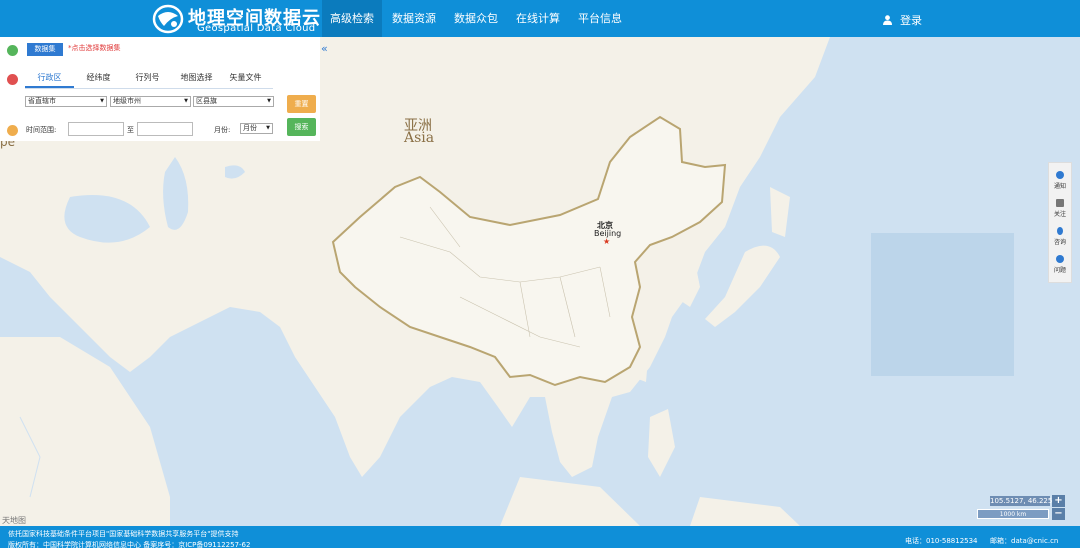  I want to click on zoom-out-button: −, so click(1058, 514).